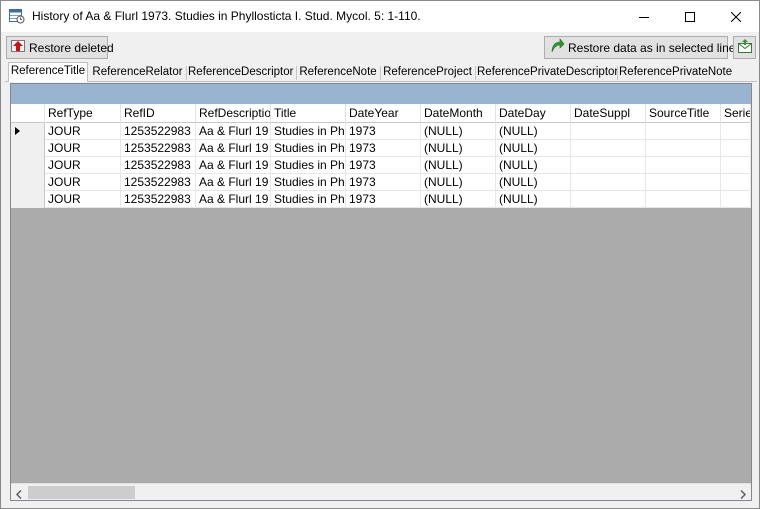 This screenshot has height=509, width=760. I want to click on column-header-refid: RefID, so click(158, 113).